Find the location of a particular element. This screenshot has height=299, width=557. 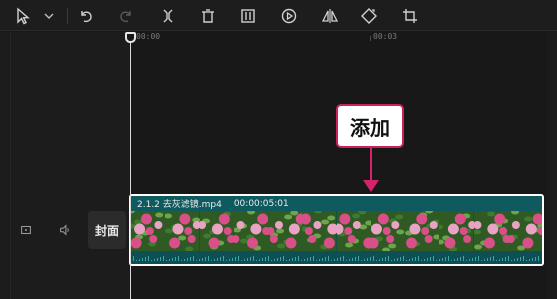

playhead-line is located at coordinates (130, 169).